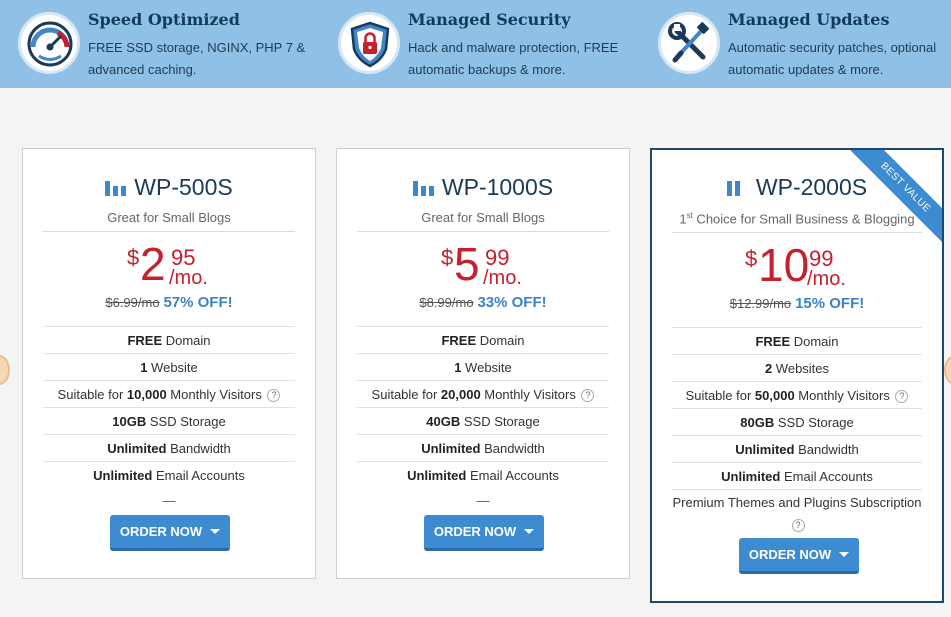 This screenshot has width=951, height=617. What do you see at coordinates (830, 303) in the screenshot?
I see `discount-percent: 15% OFF!` at bounding box center [830, 303].